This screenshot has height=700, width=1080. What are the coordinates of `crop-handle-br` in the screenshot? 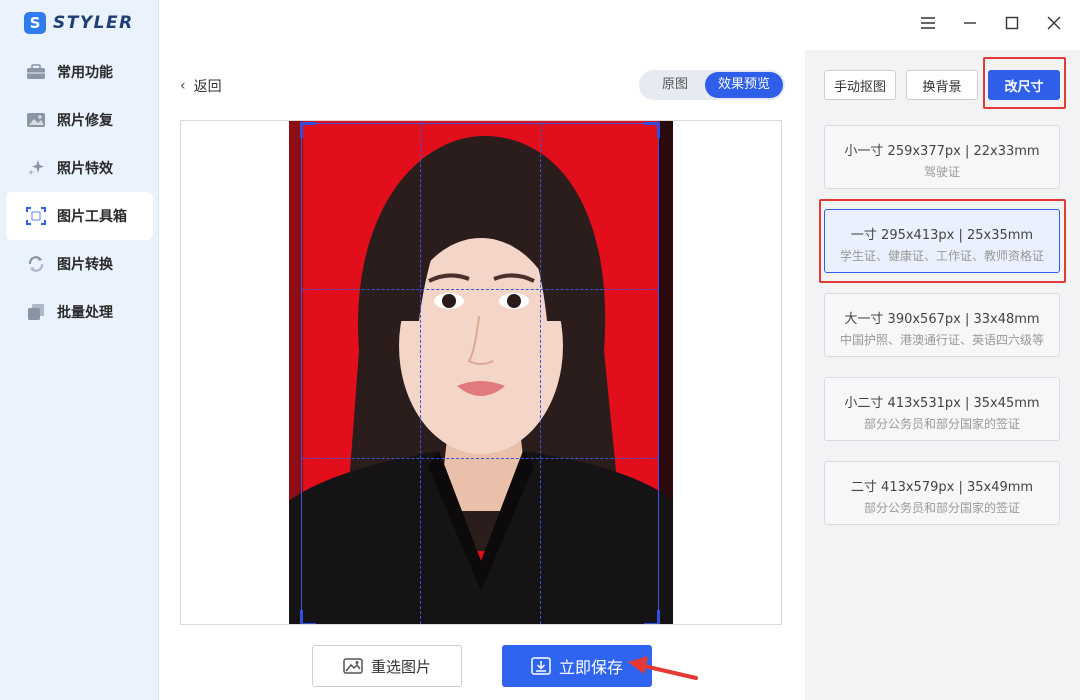 It's located at (652, 617).